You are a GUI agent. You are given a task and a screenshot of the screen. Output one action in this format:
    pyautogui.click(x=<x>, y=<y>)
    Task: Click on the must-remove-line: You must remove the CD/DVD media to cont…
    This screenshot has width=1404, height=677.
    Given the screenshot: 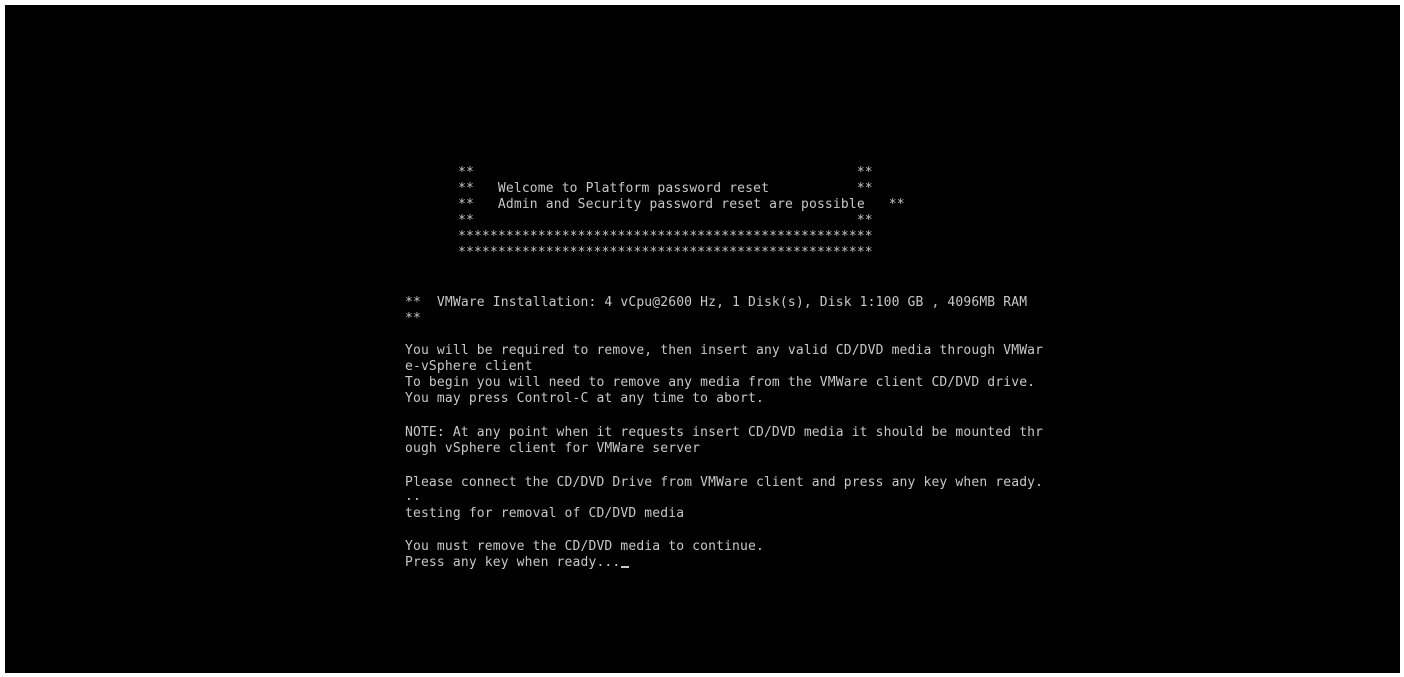 What is the action you would take?
    pyautogui.click(x=584, y=546)
    